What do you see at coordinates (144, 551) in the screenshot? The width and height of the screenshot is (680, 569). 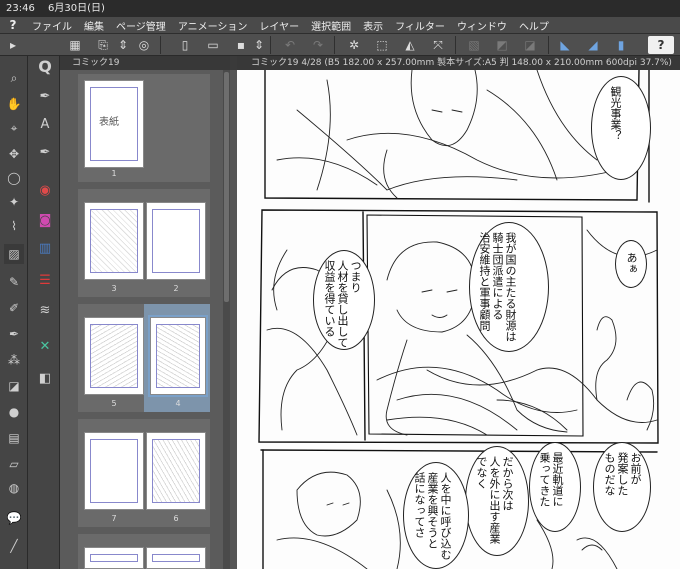 I see `page-spread-partial` at bounding box center [144, 551].